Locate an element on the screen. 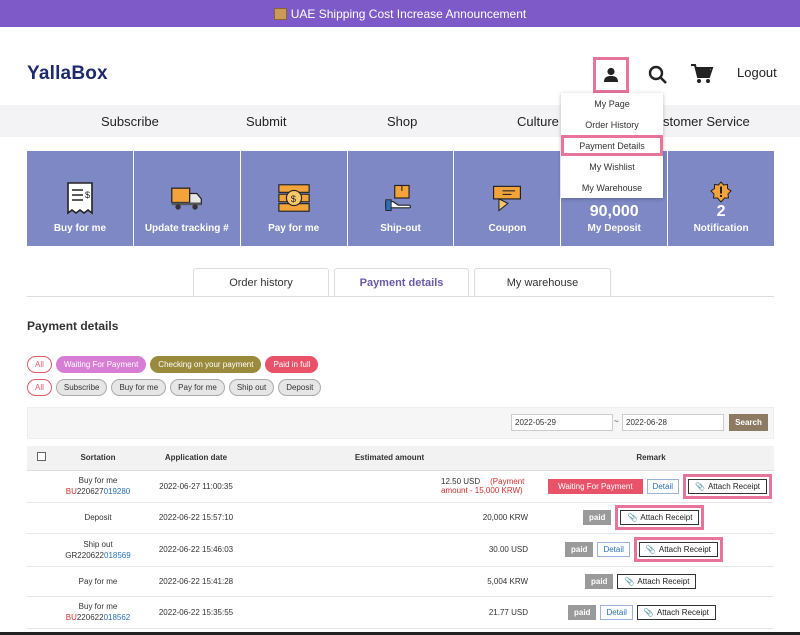 This screenshot has width=800, height=635. nav-customer-service: stomer Service is located at coordinates (706, 121).